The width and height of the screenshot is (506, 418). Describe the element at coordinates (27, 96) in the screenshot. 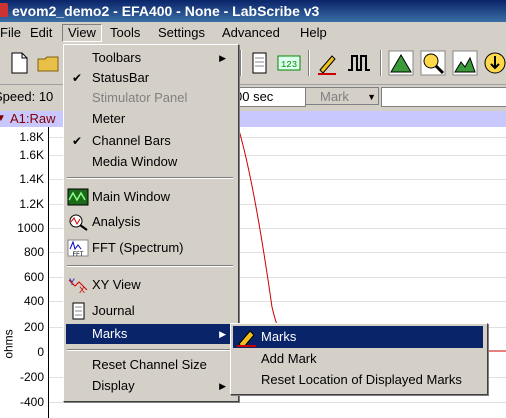

I see `speed-label: Speed: 10` at that location.